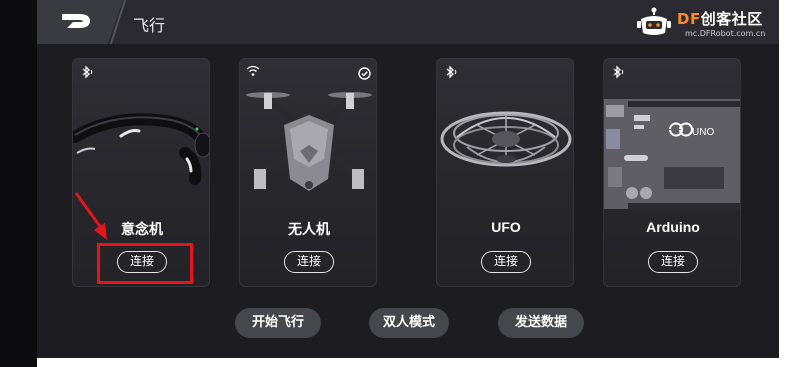 This screenshot has width=788, height=367. I want to click on device-card-drone: 无人机 连接, so click(308, 172).